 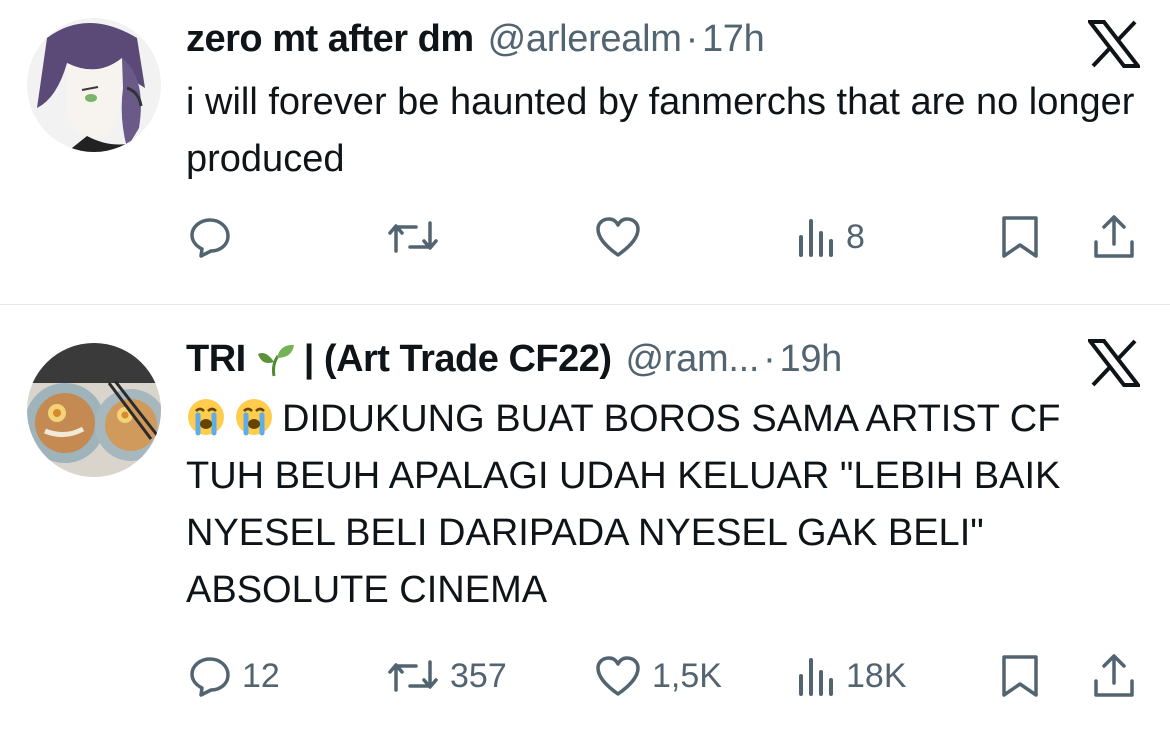 I want to click on views-button: 18K, so click(x=851, y=676).